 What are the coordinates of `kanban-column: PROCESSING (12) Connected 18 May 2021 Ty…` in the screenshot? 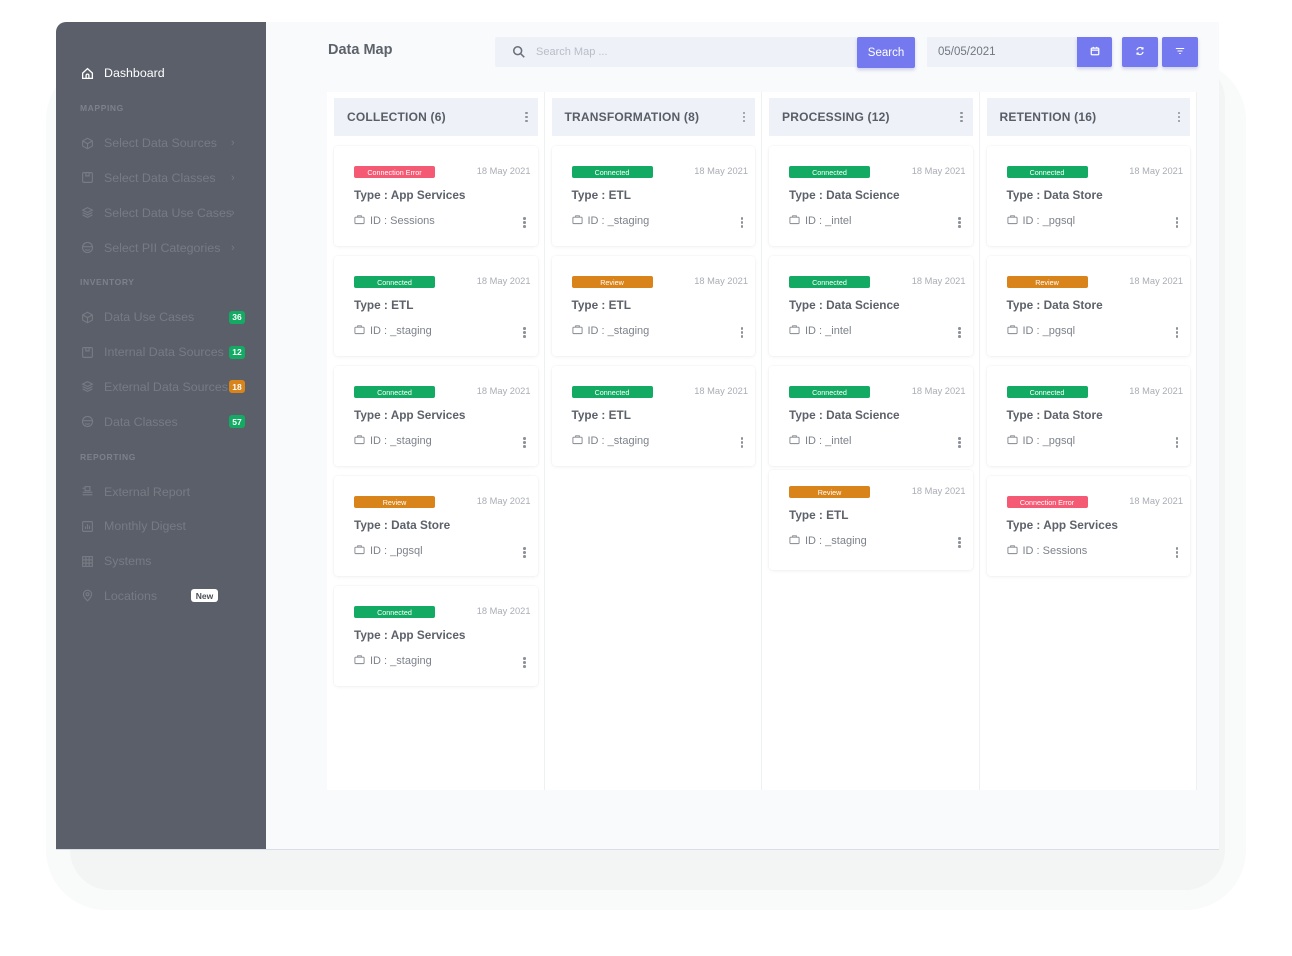 It's located at (871, 441).